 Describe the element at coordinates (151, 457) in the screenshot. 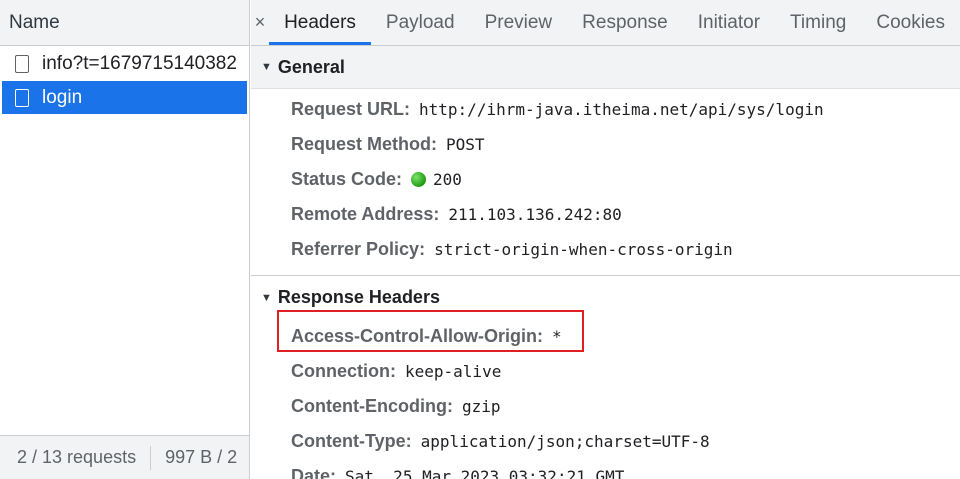

I see `footer-divider` at that location.